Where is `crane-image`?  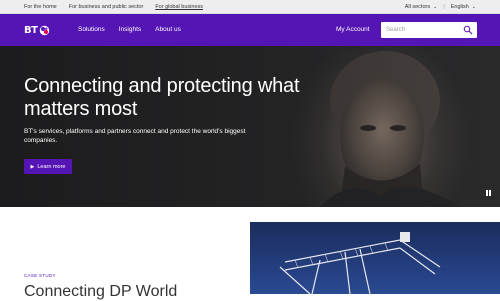 crane-image is located at coordinates (375, 258).